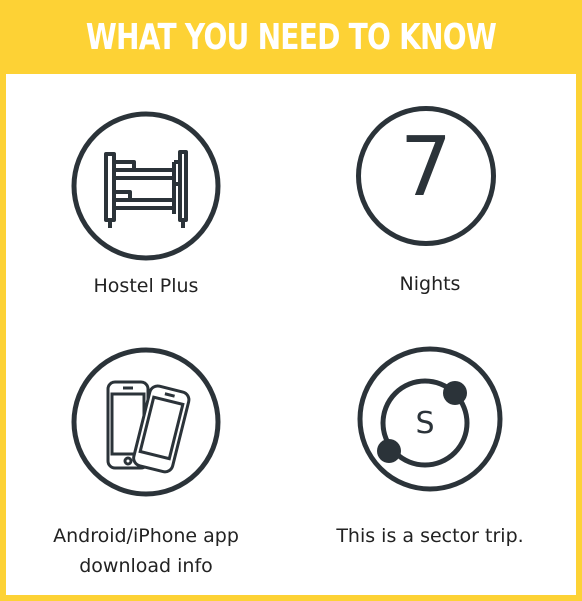 The width and height of the screenshot is (582, 601). What do you see at coordinates (425, 423) in the screenshot?
I see `sector-letter: S` at bounding box center [425, 423].